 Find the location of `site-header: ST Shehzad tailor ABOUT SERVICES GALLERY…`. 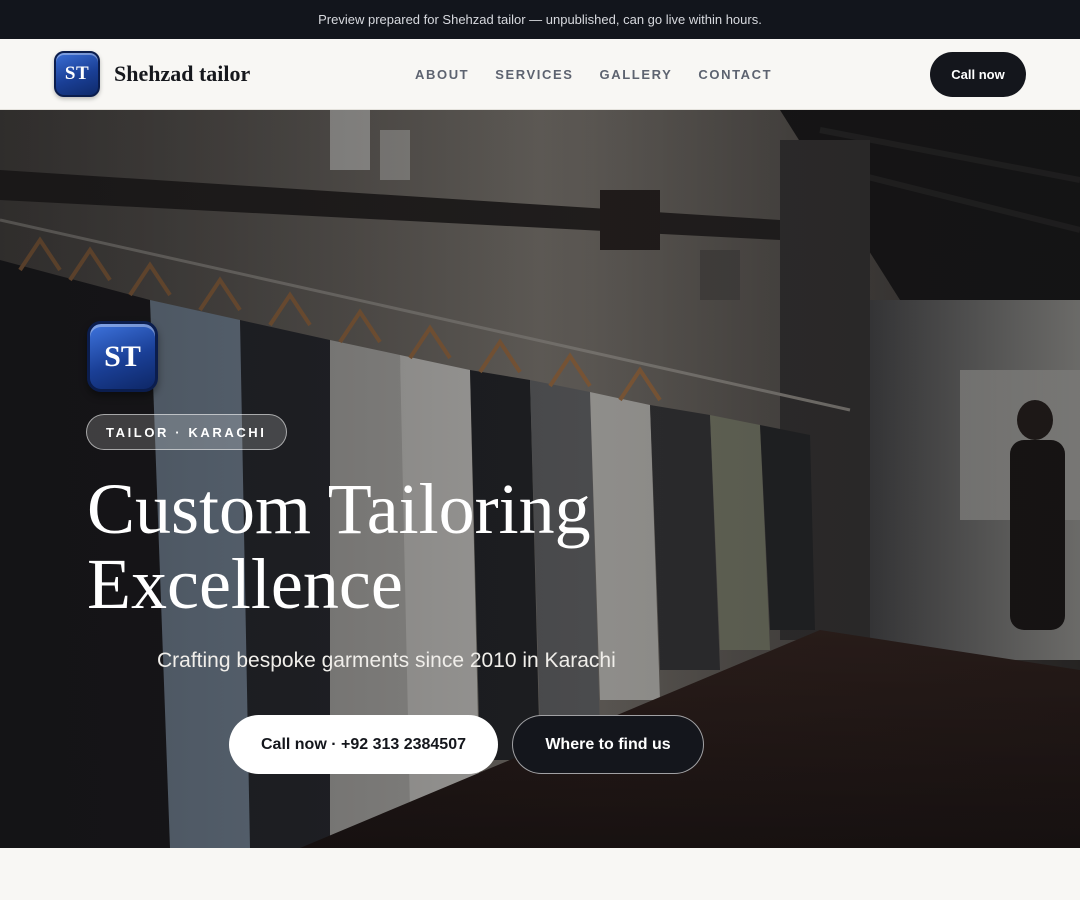

site-header: ST Shehzad tailor ABOUT SERVICES GALLERY… is located at coordinates (540, 74).